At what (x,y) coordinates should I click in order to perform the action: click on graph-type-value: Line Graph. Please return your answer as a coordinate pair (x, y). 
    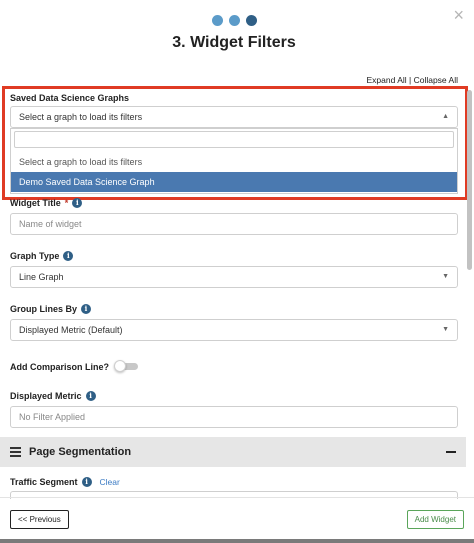
    Looking at the image, I should click on (41, 277).